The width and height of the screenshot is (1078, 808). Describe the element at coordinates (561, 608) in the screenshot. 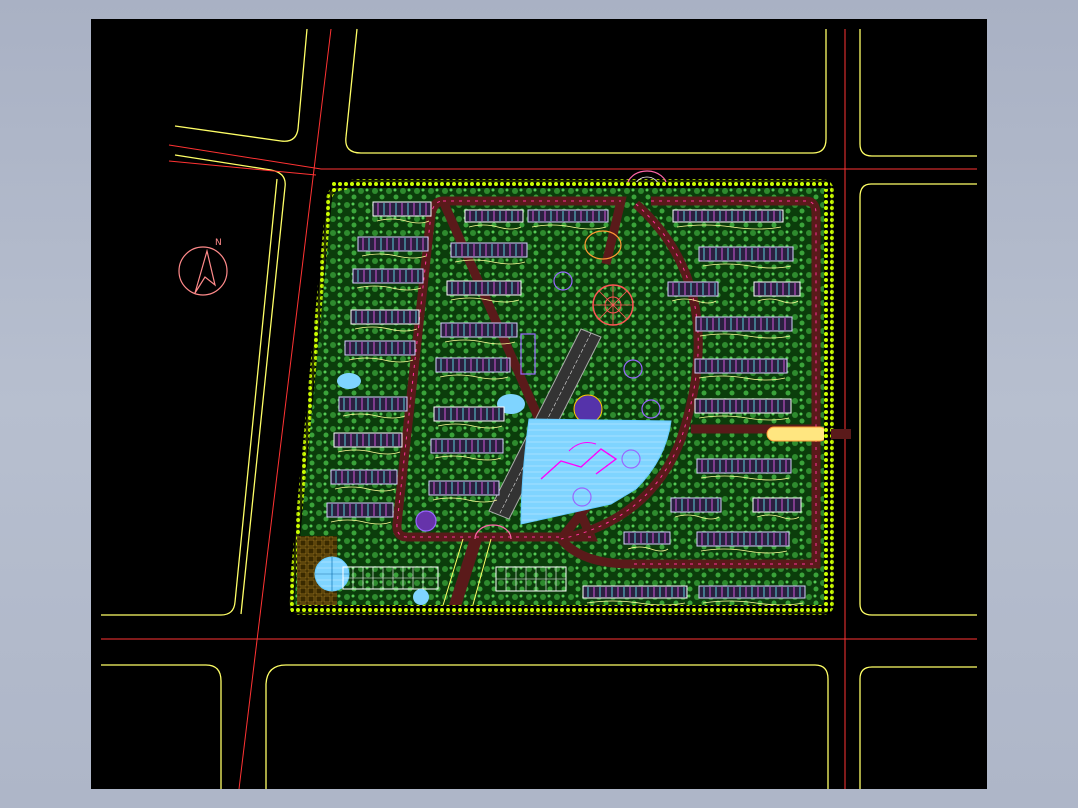

I see `south-hedge` at that location.